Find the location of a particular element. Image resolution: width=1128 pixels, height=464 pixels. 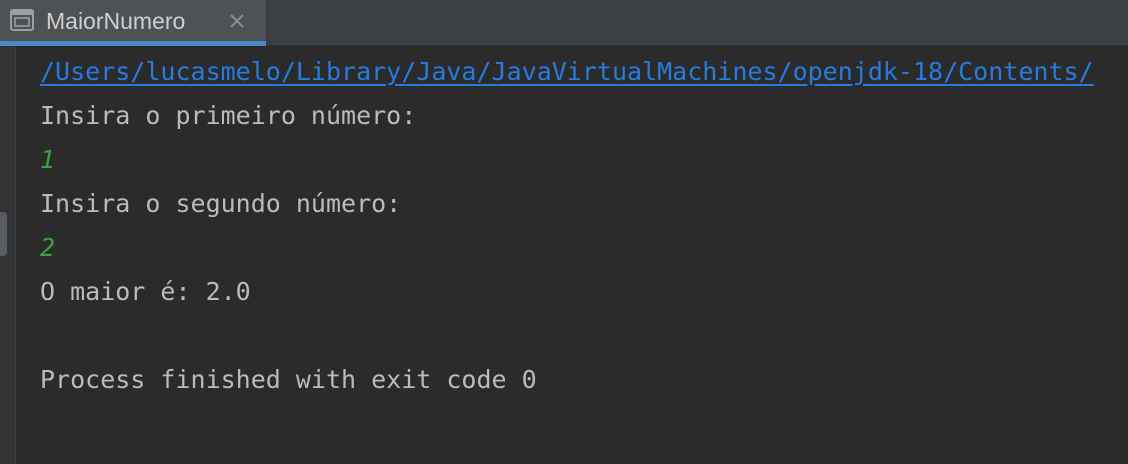

console-window-icon is located at coordinates (22, 20).